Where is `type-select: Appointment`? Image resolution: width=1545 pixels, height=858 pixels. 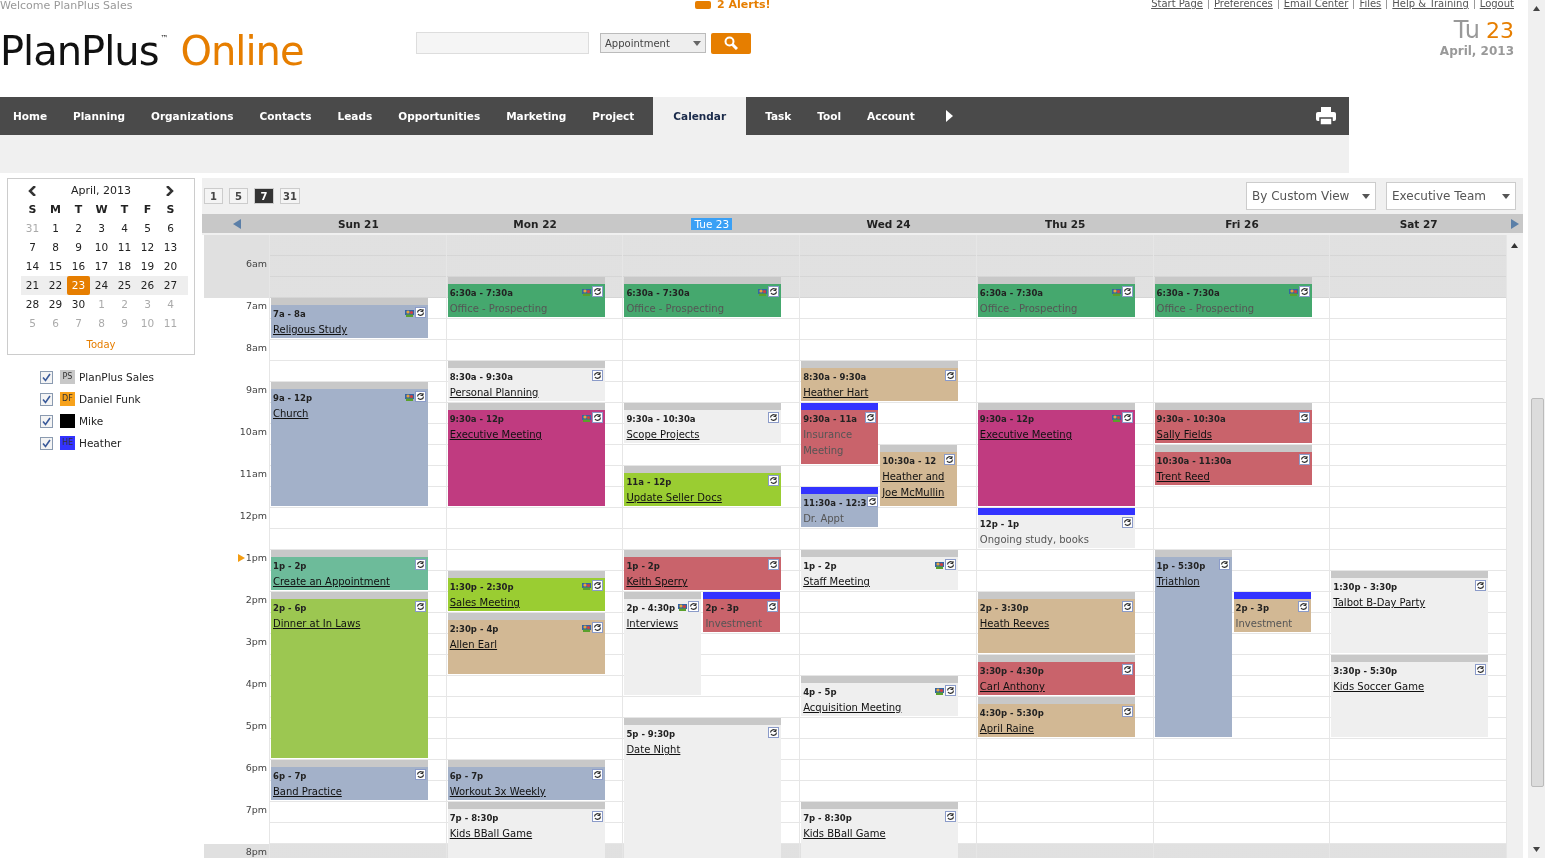
type-select: Appointment is located at coordinates (653, 43).